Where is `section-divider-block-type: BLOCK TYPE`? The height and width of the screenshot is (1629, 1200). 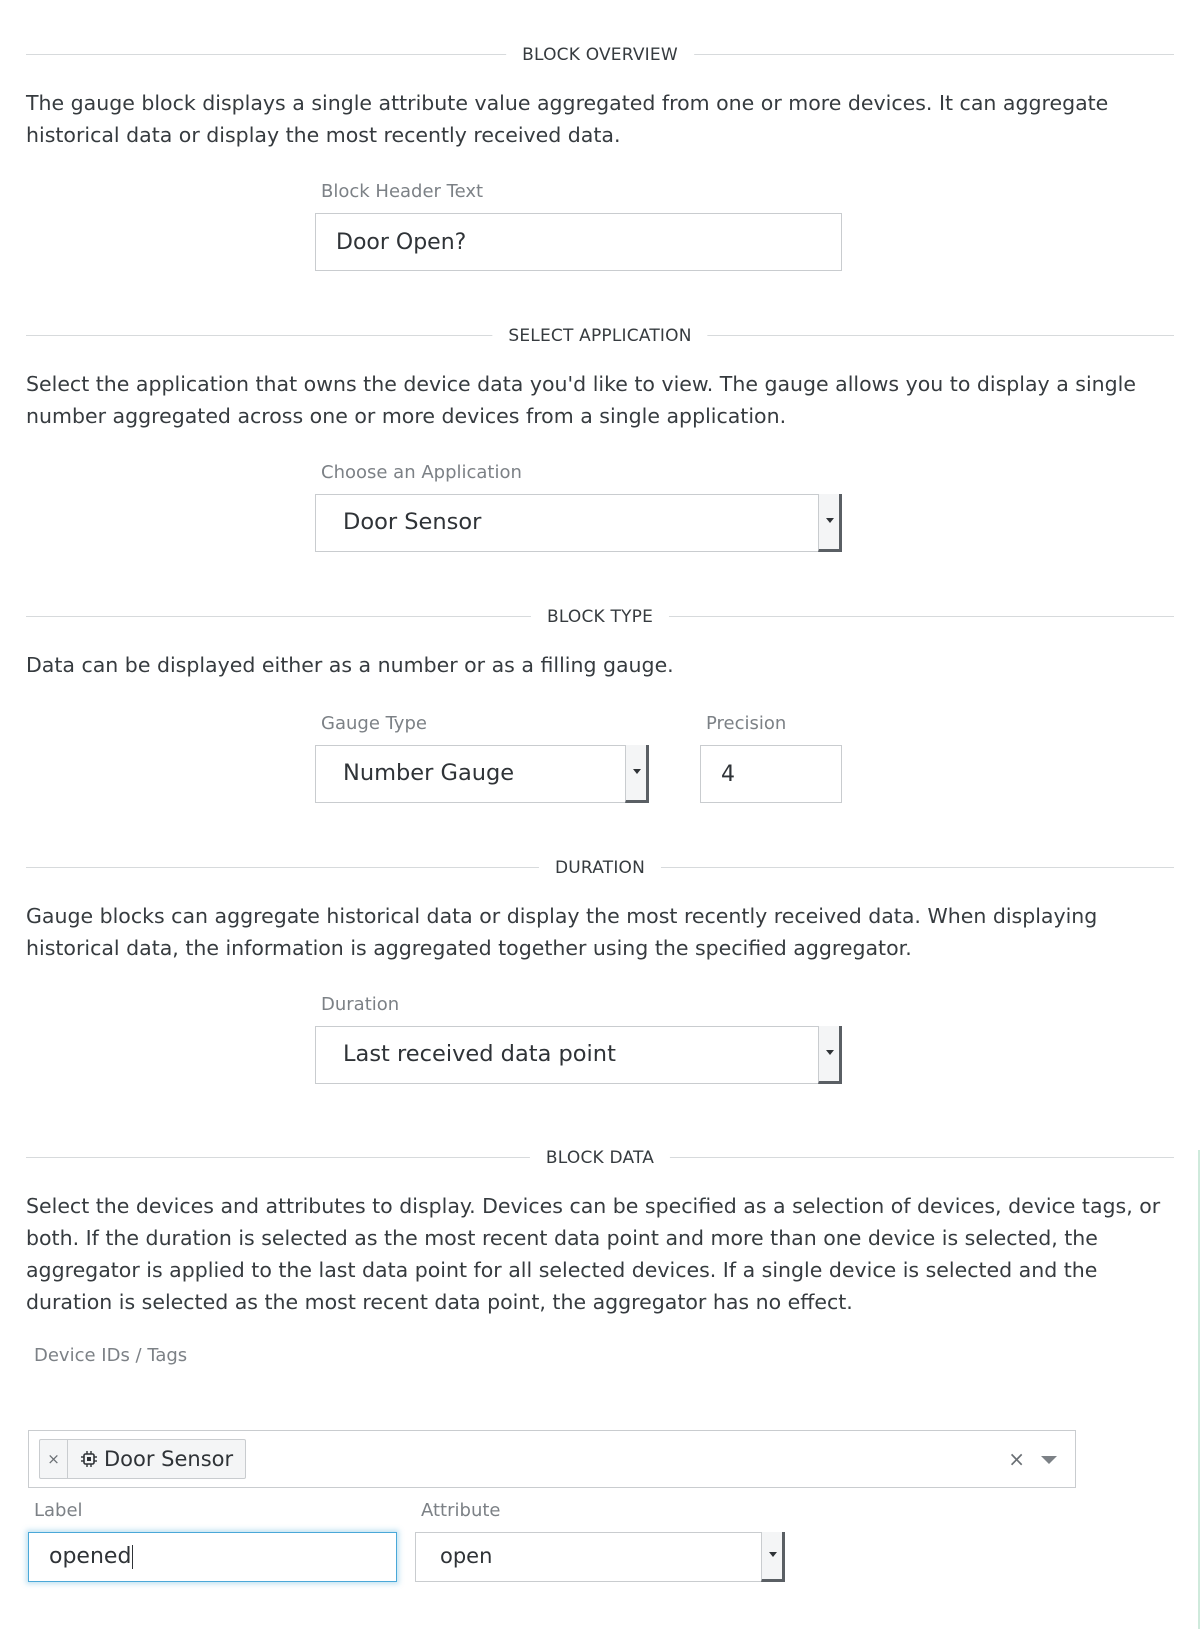 section-divider-block-type: BLOCK TYPE is located at coordinates (600, 617).